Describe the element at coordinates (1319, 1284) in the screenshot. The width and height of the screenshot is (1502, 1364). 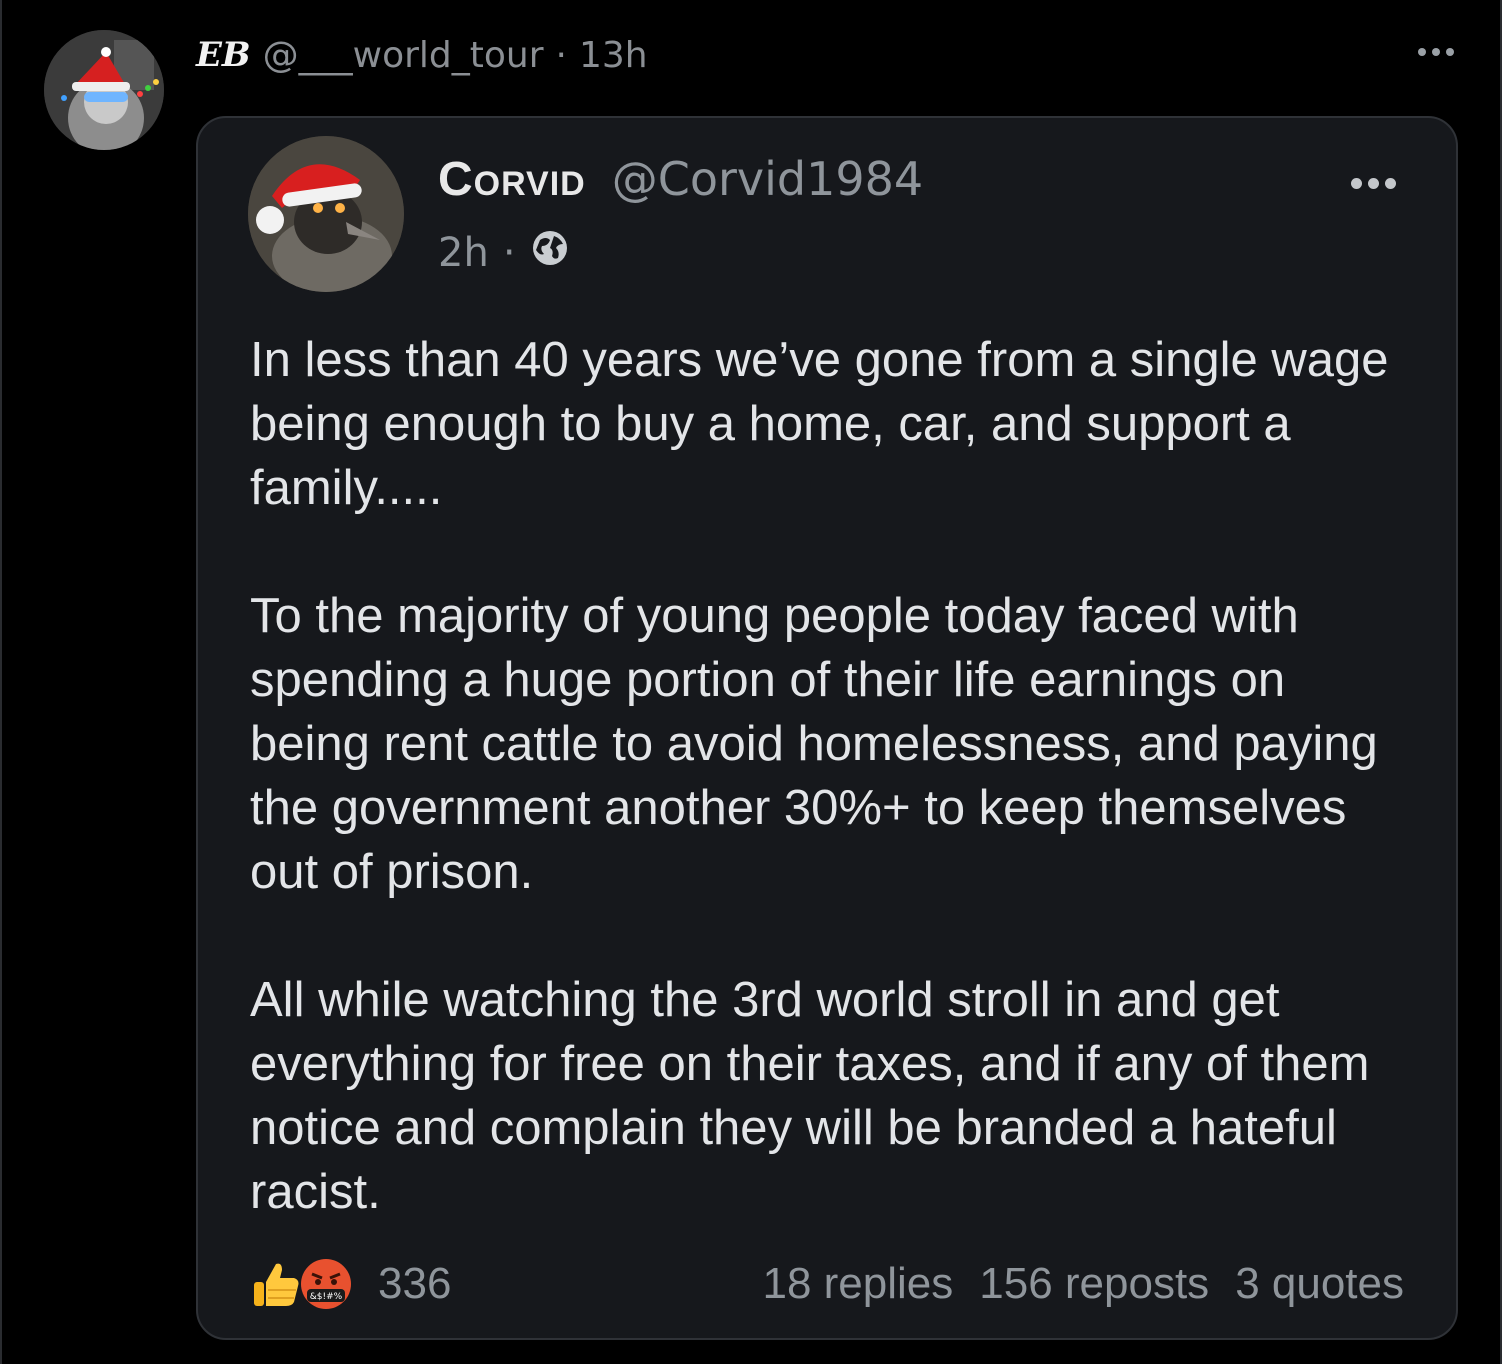
I see `quotes-count: 3 quotes` at that location.